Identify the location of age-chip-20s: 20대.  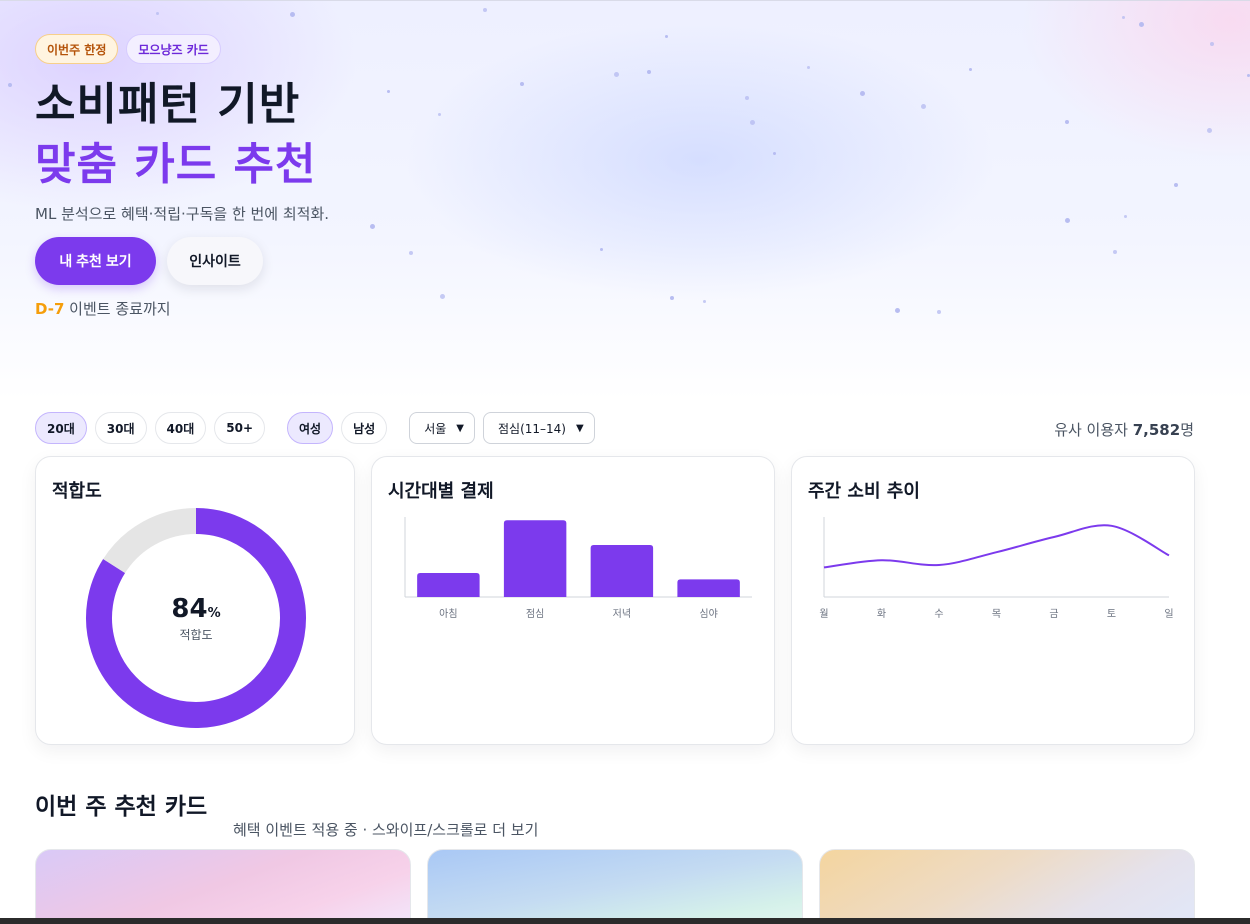
(61, 428).